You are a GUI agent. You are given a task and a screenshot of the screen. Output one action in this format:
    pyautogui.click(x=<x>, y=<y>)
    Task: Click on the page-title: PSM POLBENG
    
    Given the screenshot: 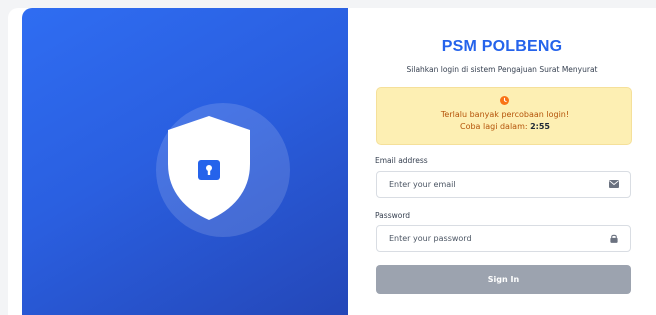 What is the action you would take?
    pyautogui.click(x=502, y=46)
    